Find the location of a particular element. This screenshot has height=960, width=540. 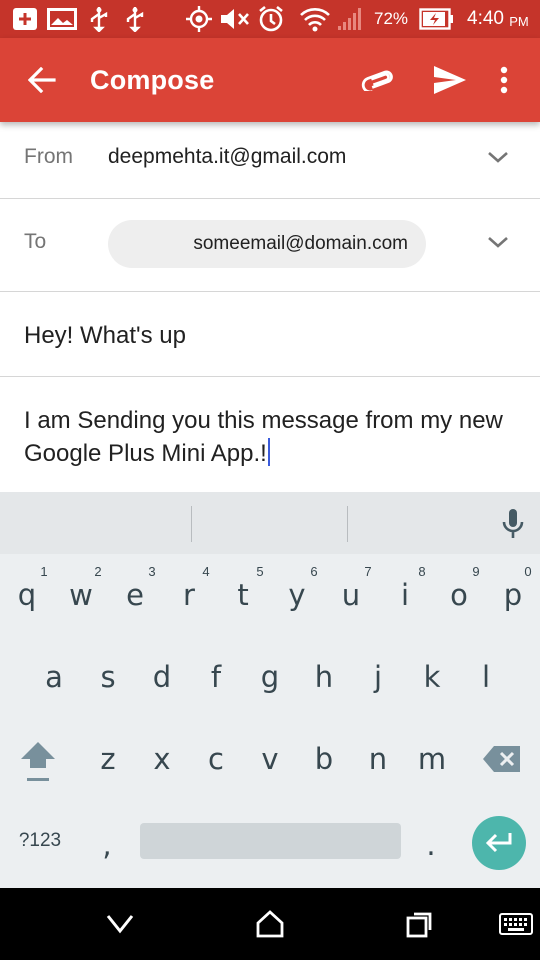

battery-charging-icon is located at coordinates (436, 19).